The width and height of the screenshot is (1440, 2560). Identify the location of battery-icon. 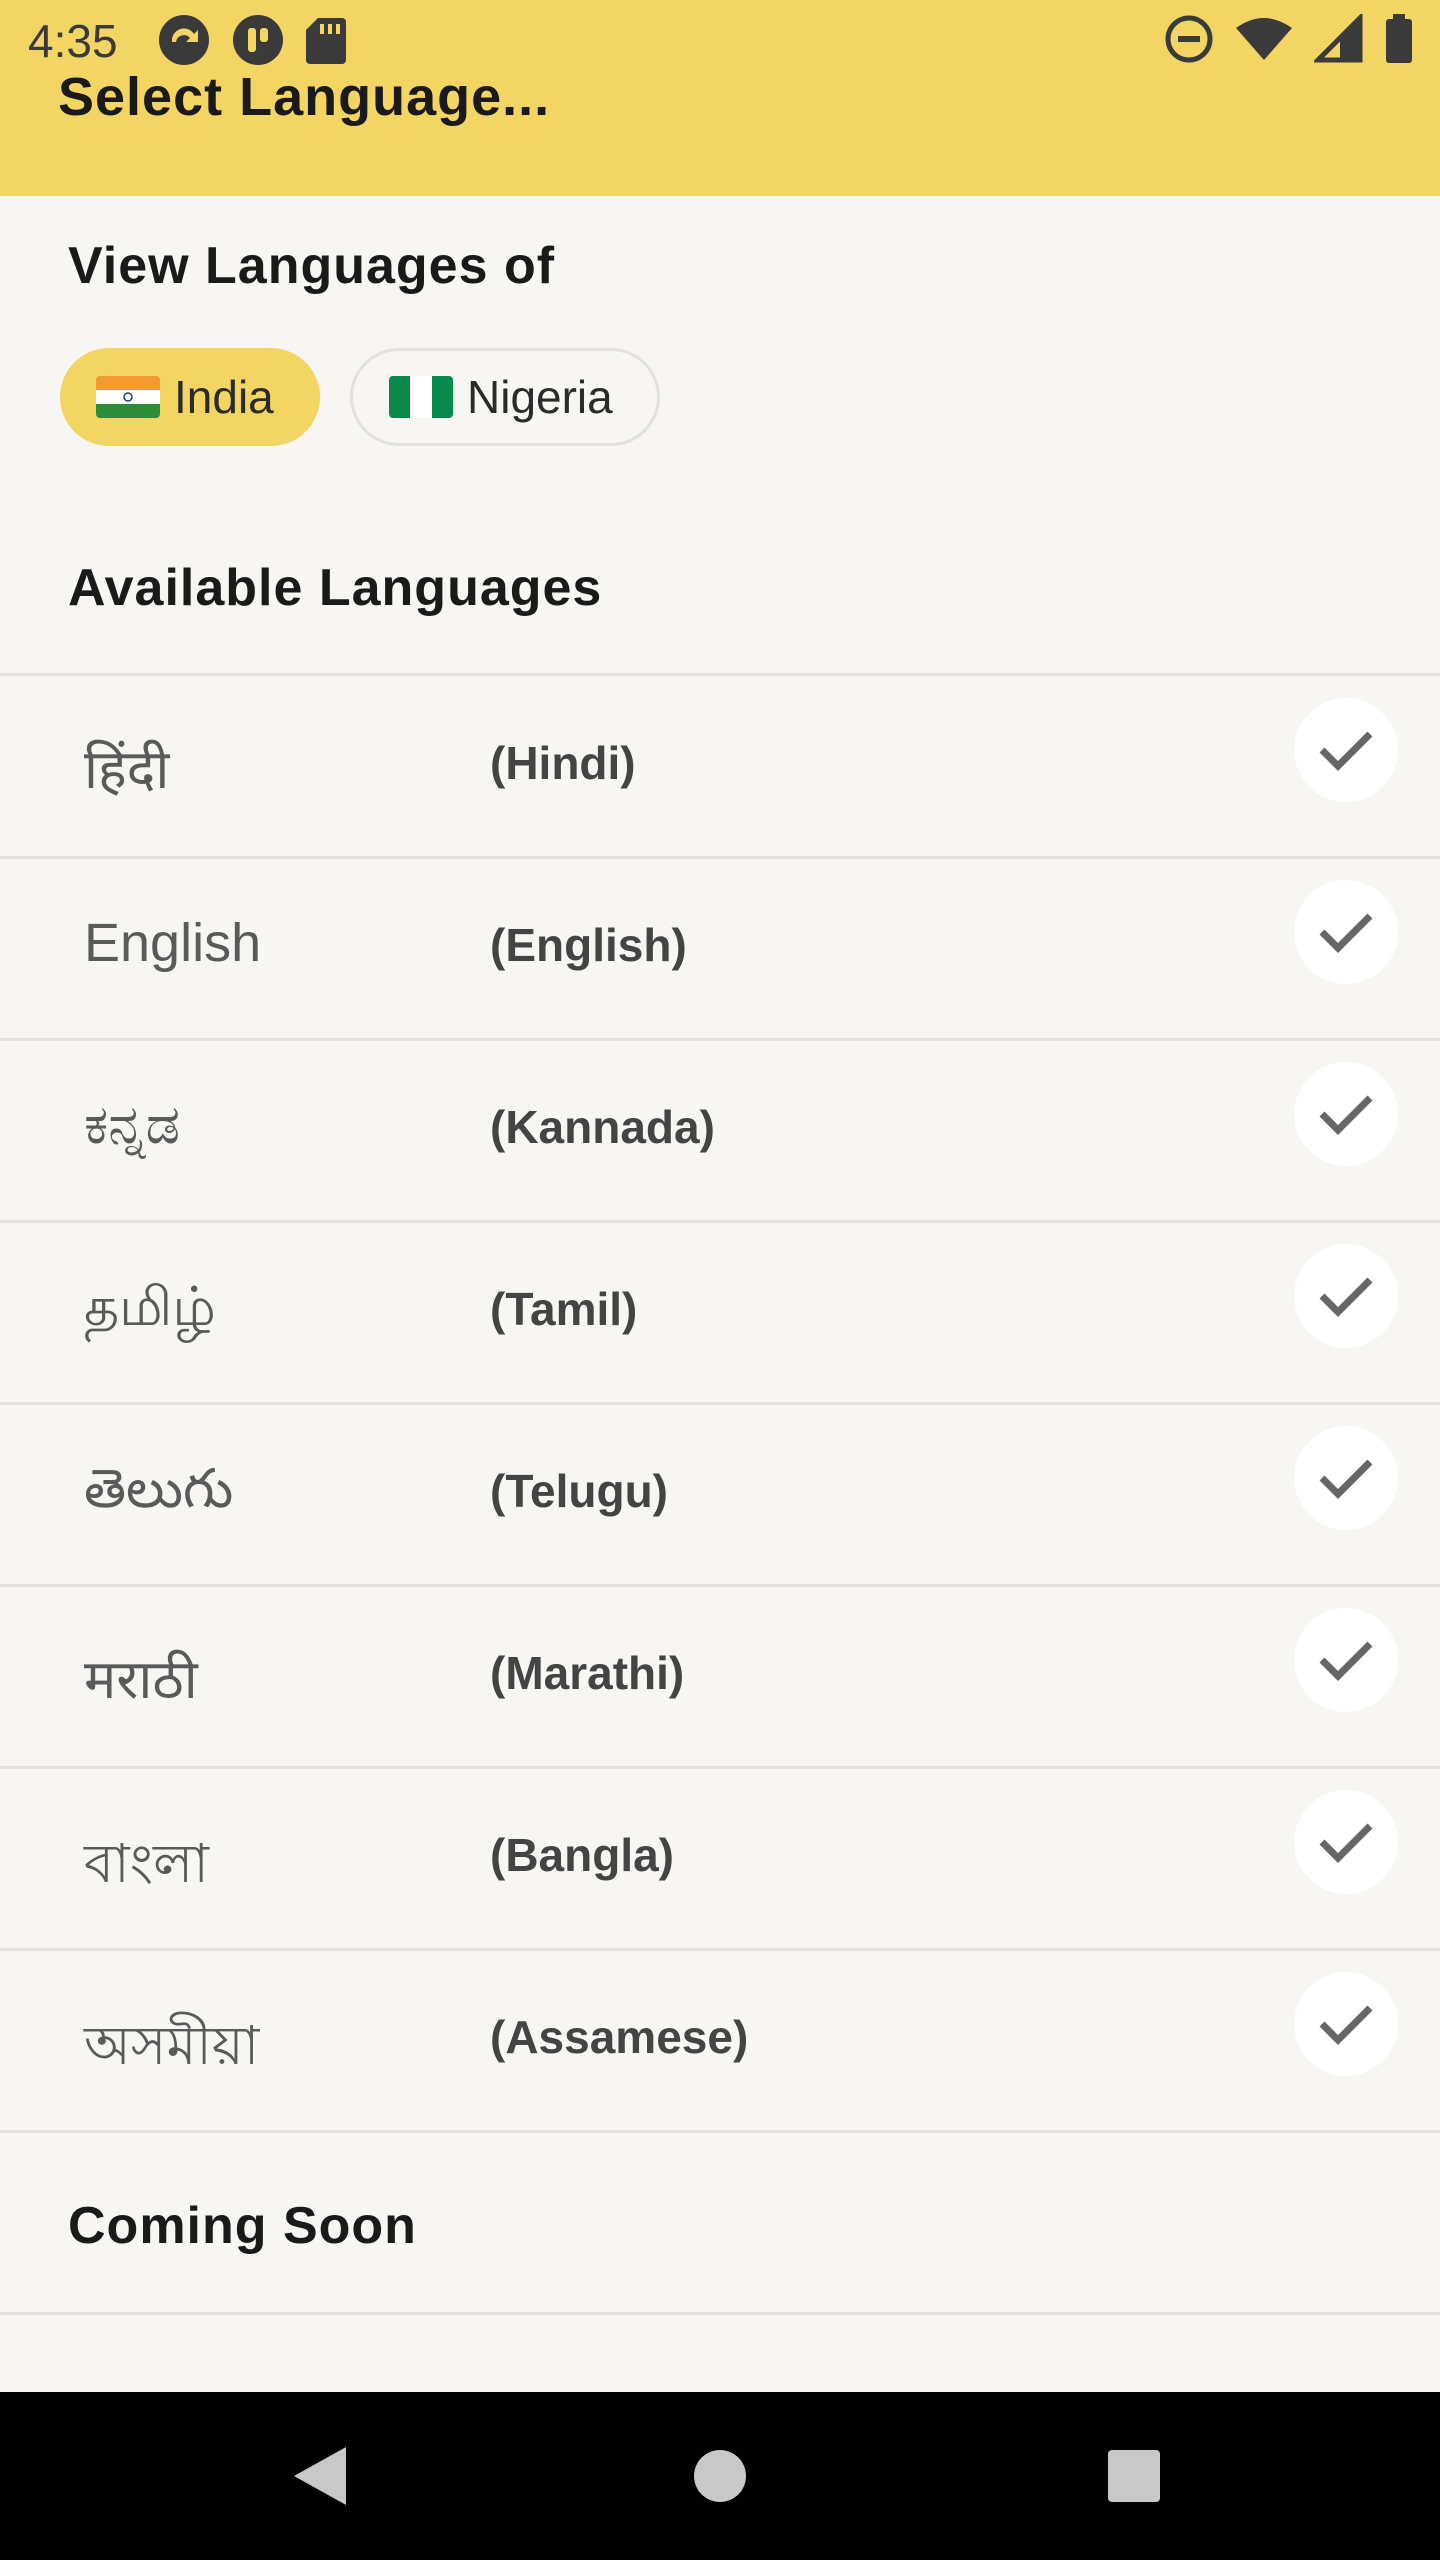
(1399, 41).